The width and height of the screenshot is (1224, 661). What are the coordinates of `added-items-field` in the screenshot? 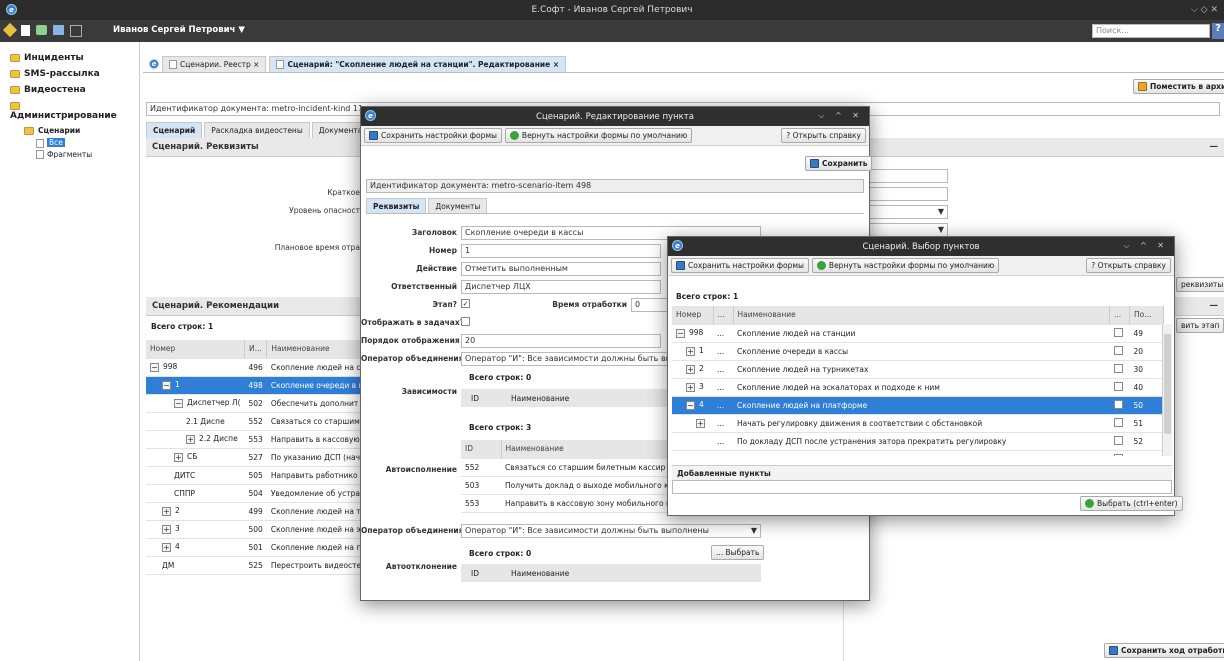 It's located at (922, 487).